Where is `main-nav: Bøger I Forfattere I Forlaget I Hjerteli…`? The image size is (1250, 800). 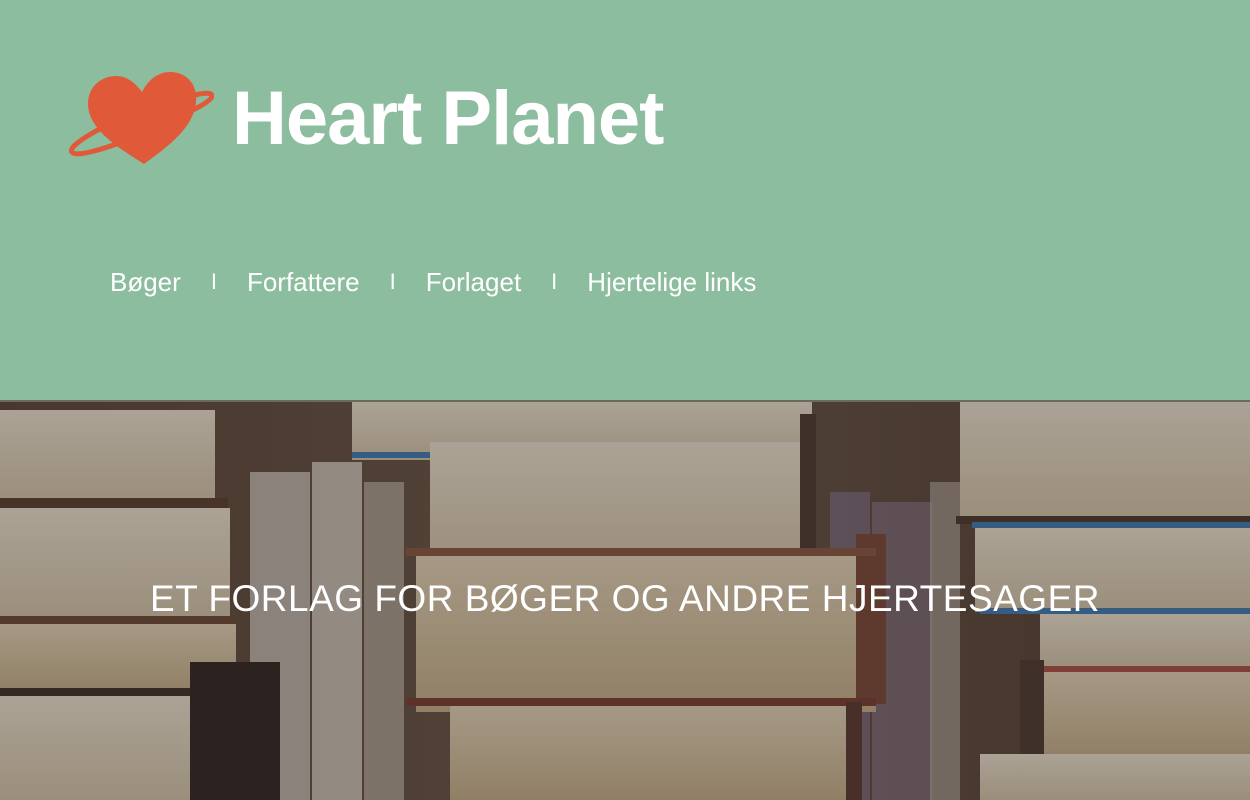 main-nav: Bøger I Forfattere I Forlaget I Hjerteli… is located at coordinates (433, 282).